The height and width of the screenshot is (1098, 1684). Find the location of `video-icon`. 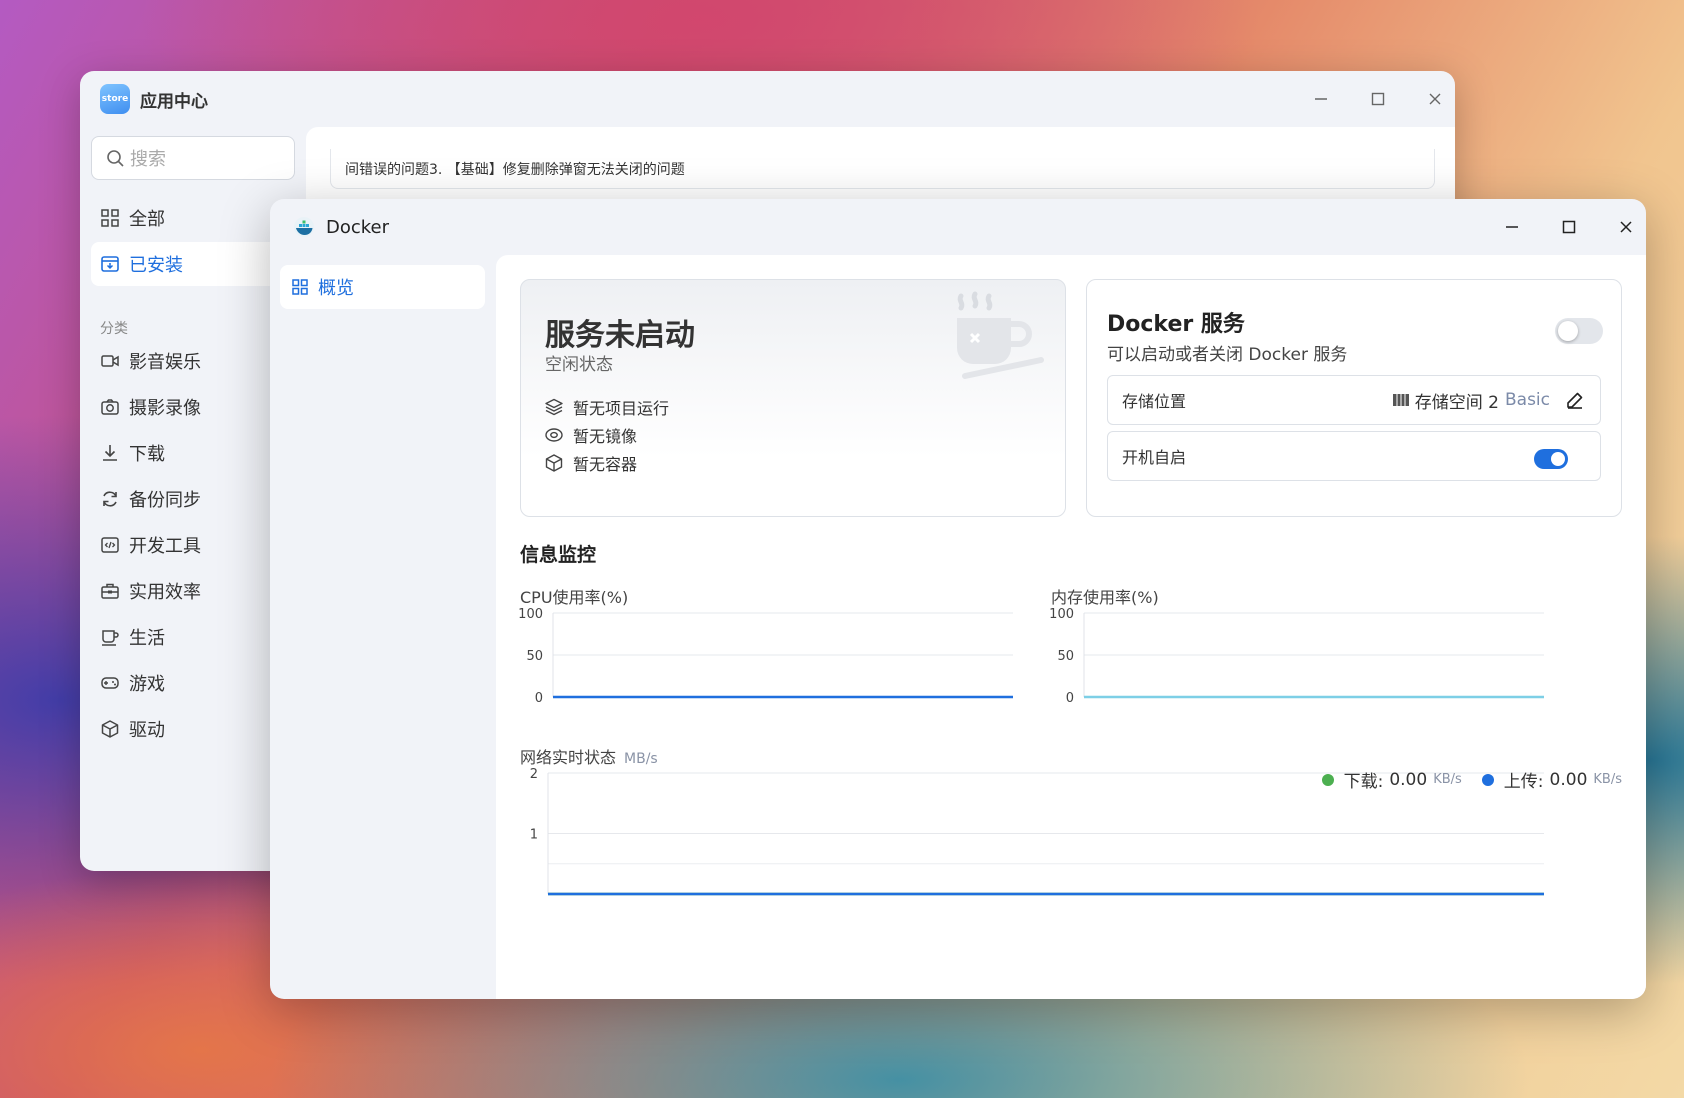

video-icon is located at coordinates (110, 361).